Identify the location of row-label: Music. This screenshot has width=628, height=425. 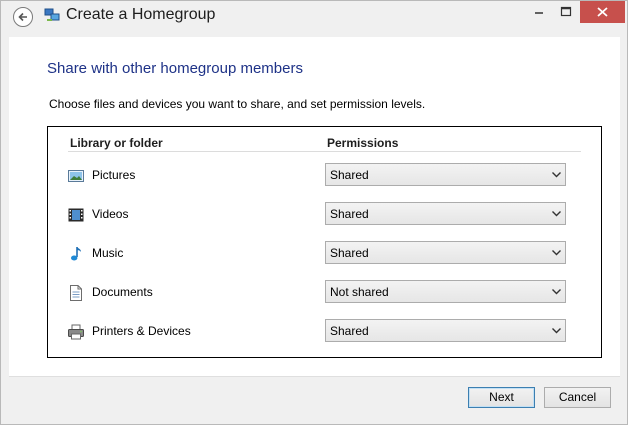
(108, 253).